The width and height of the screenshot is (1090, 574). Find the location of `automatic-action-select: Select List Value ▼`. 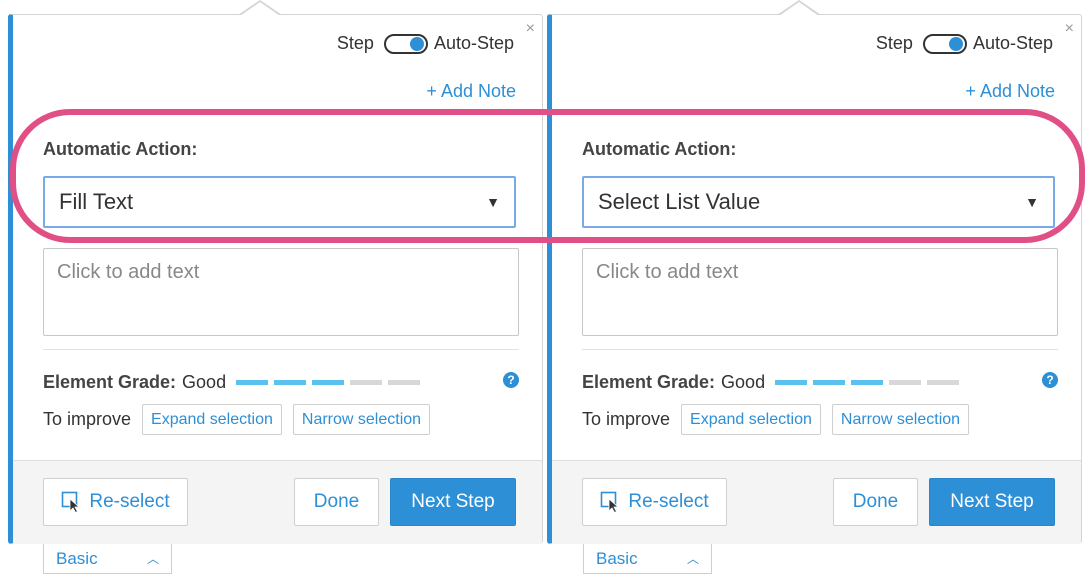

automatic-action-select: Select List Value ▼ is located at coordinates (818, 202).